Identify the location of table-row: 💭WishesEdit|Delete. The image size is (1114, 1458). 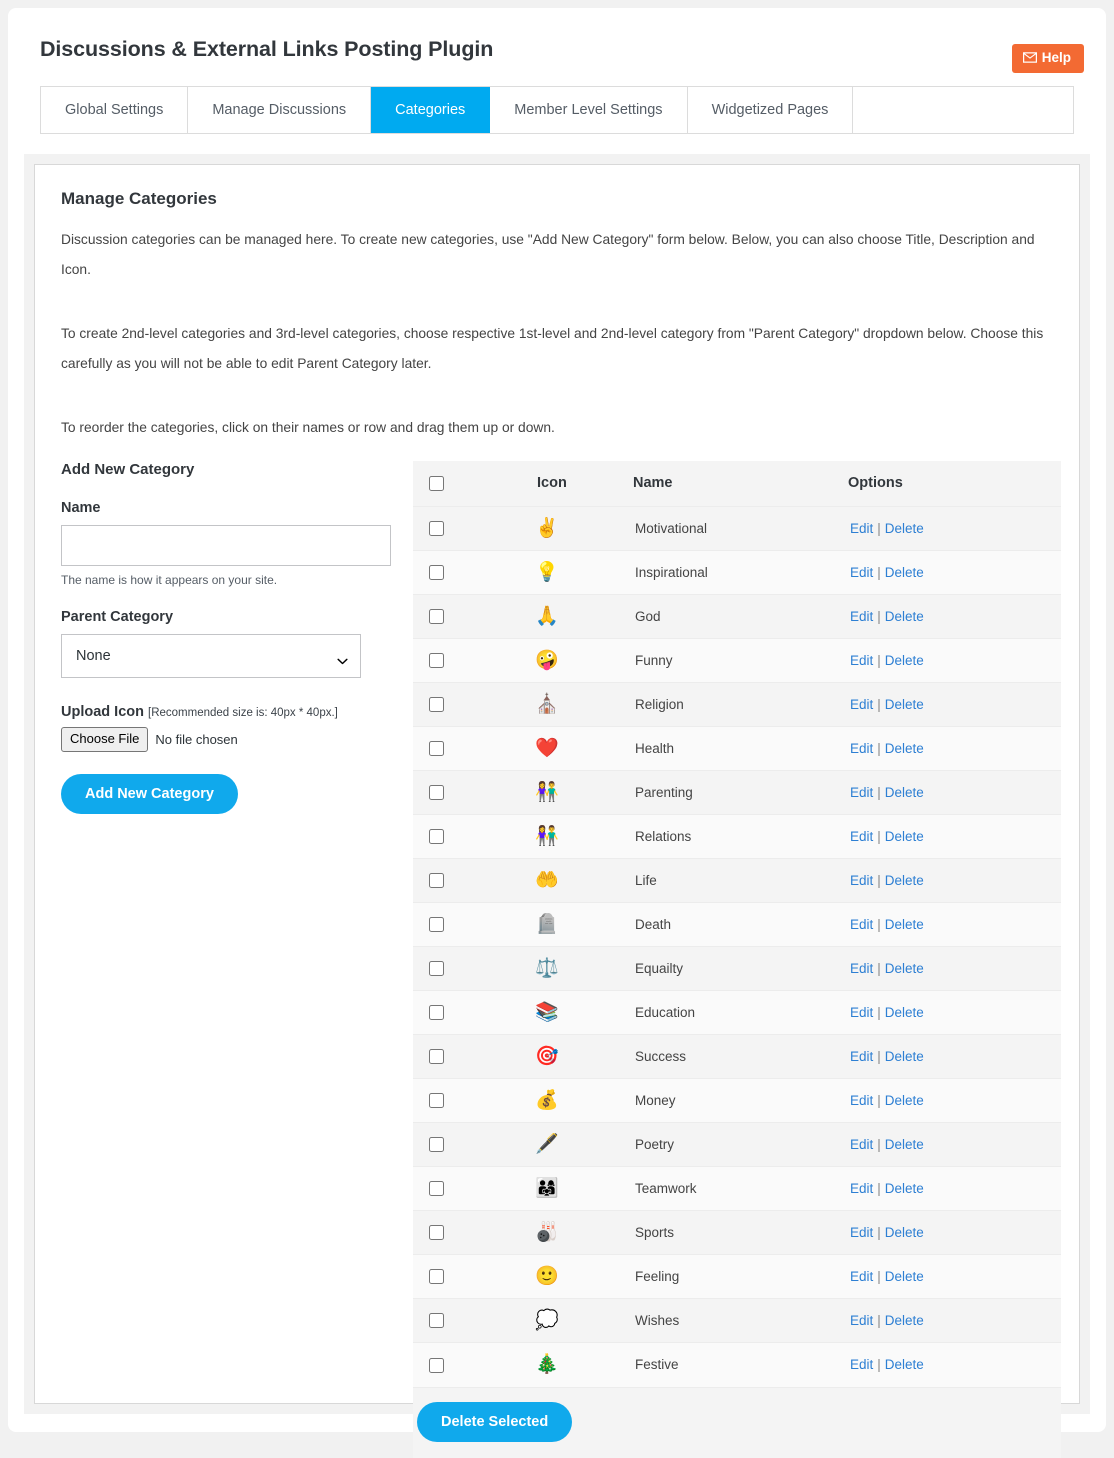
(737, 1321).